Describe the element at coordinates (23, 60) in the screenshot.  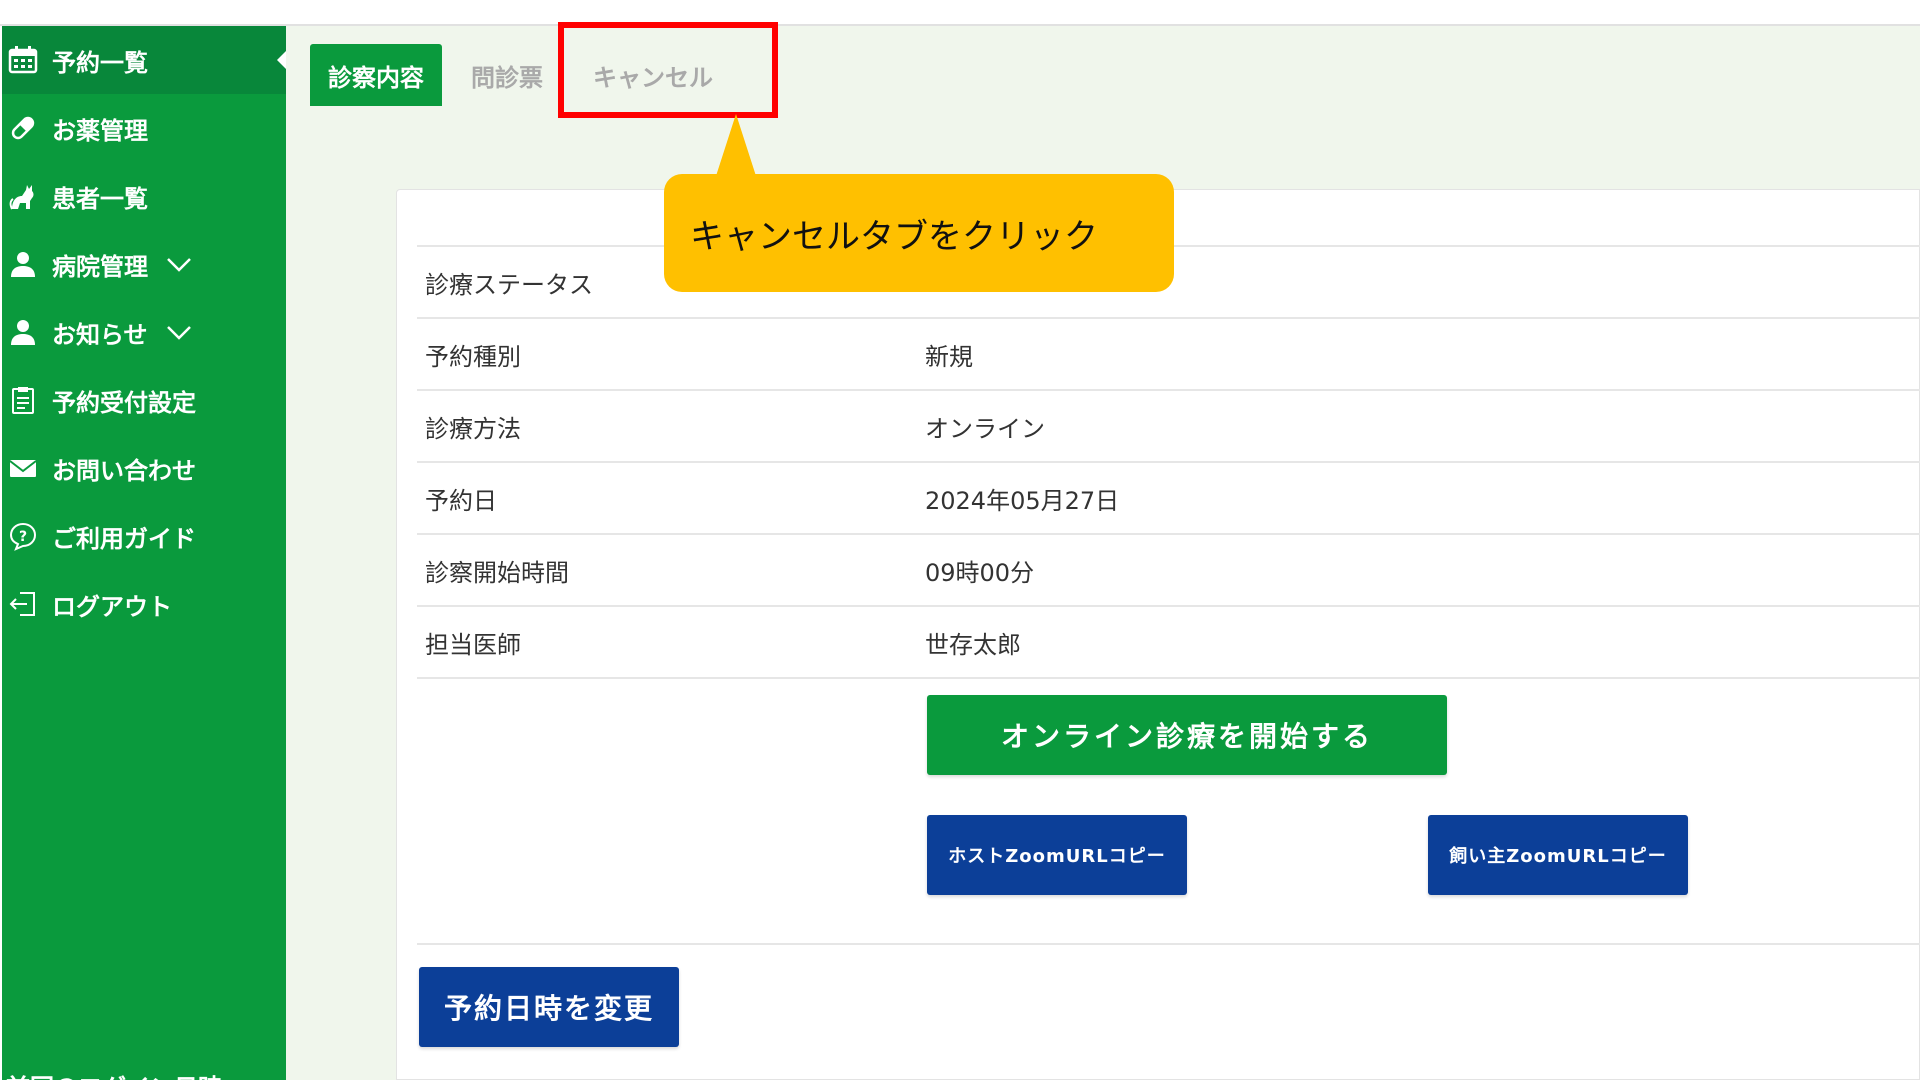
I see `calendar-icon` at that location.